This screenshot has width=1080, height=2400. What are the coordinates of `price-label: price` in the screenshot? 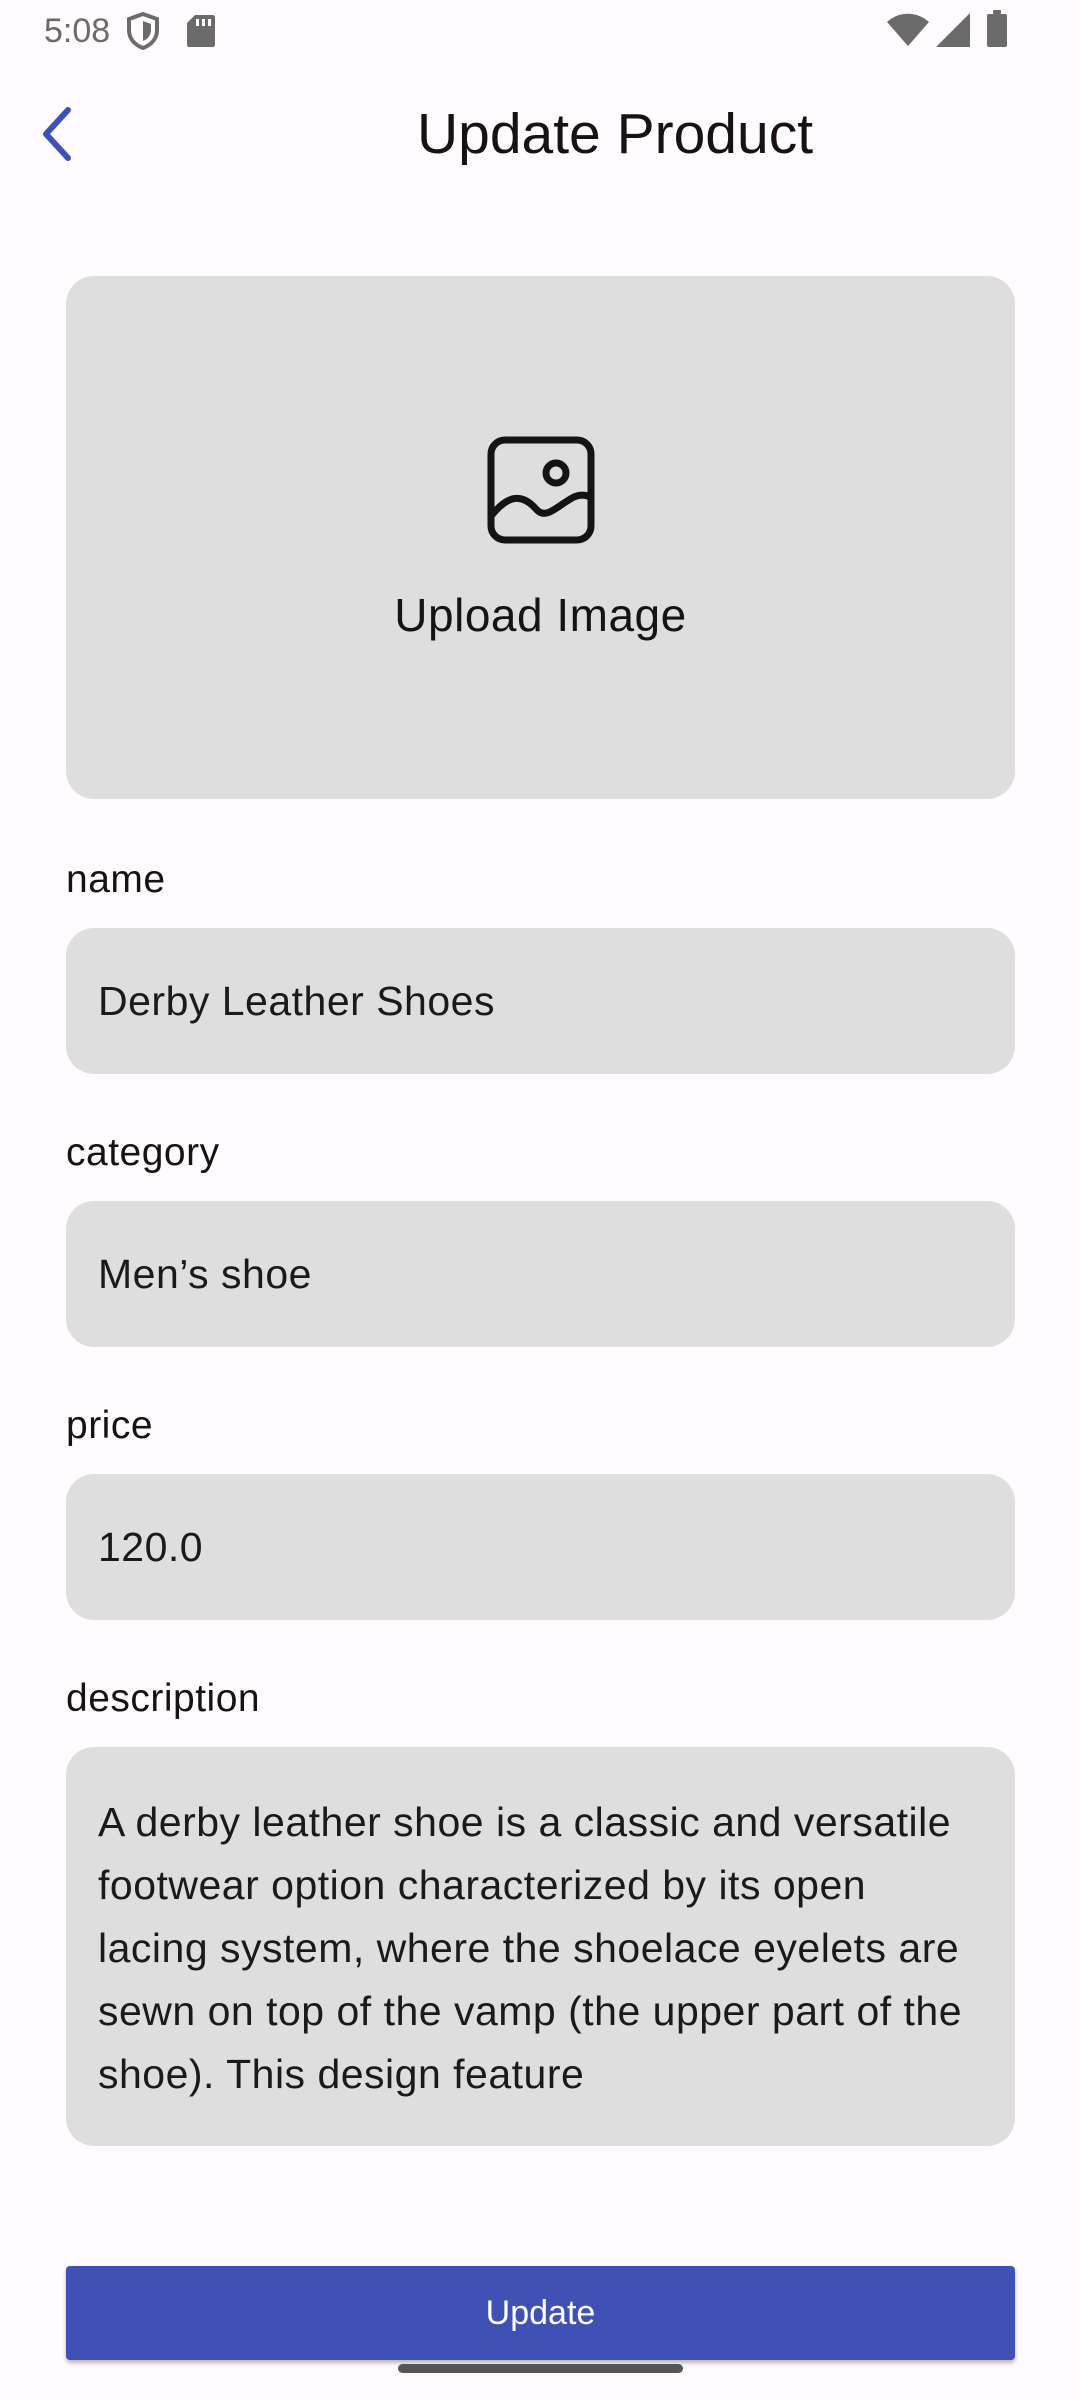 It's located at (110, 1425).